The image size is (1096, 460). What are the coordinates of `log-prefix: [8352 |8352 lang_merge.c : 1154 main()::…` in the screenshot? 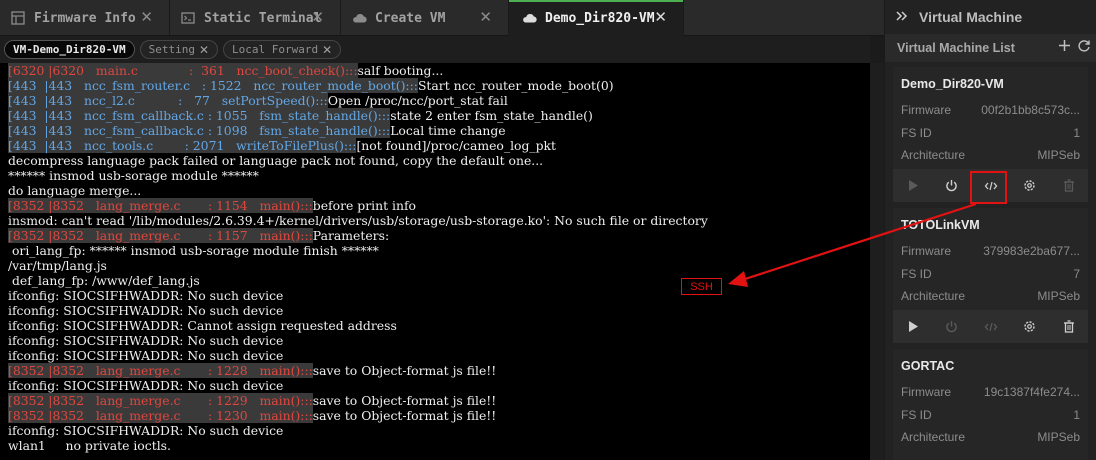 It's located at (160, 205).